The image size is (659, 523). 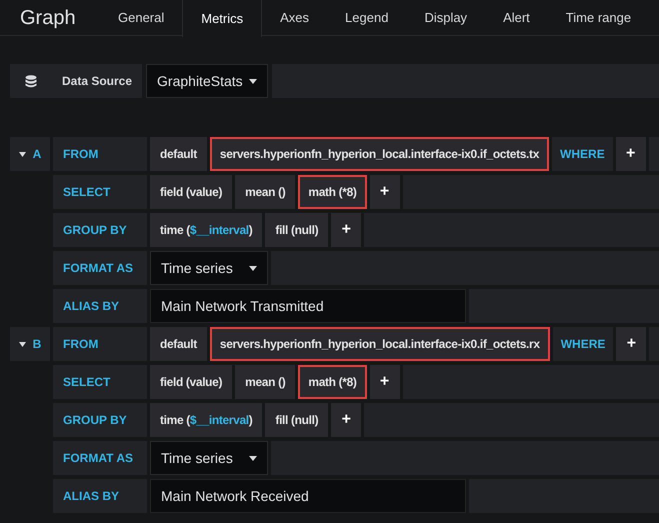 I want to click on tab: Time range, so click(x=599, y=18).